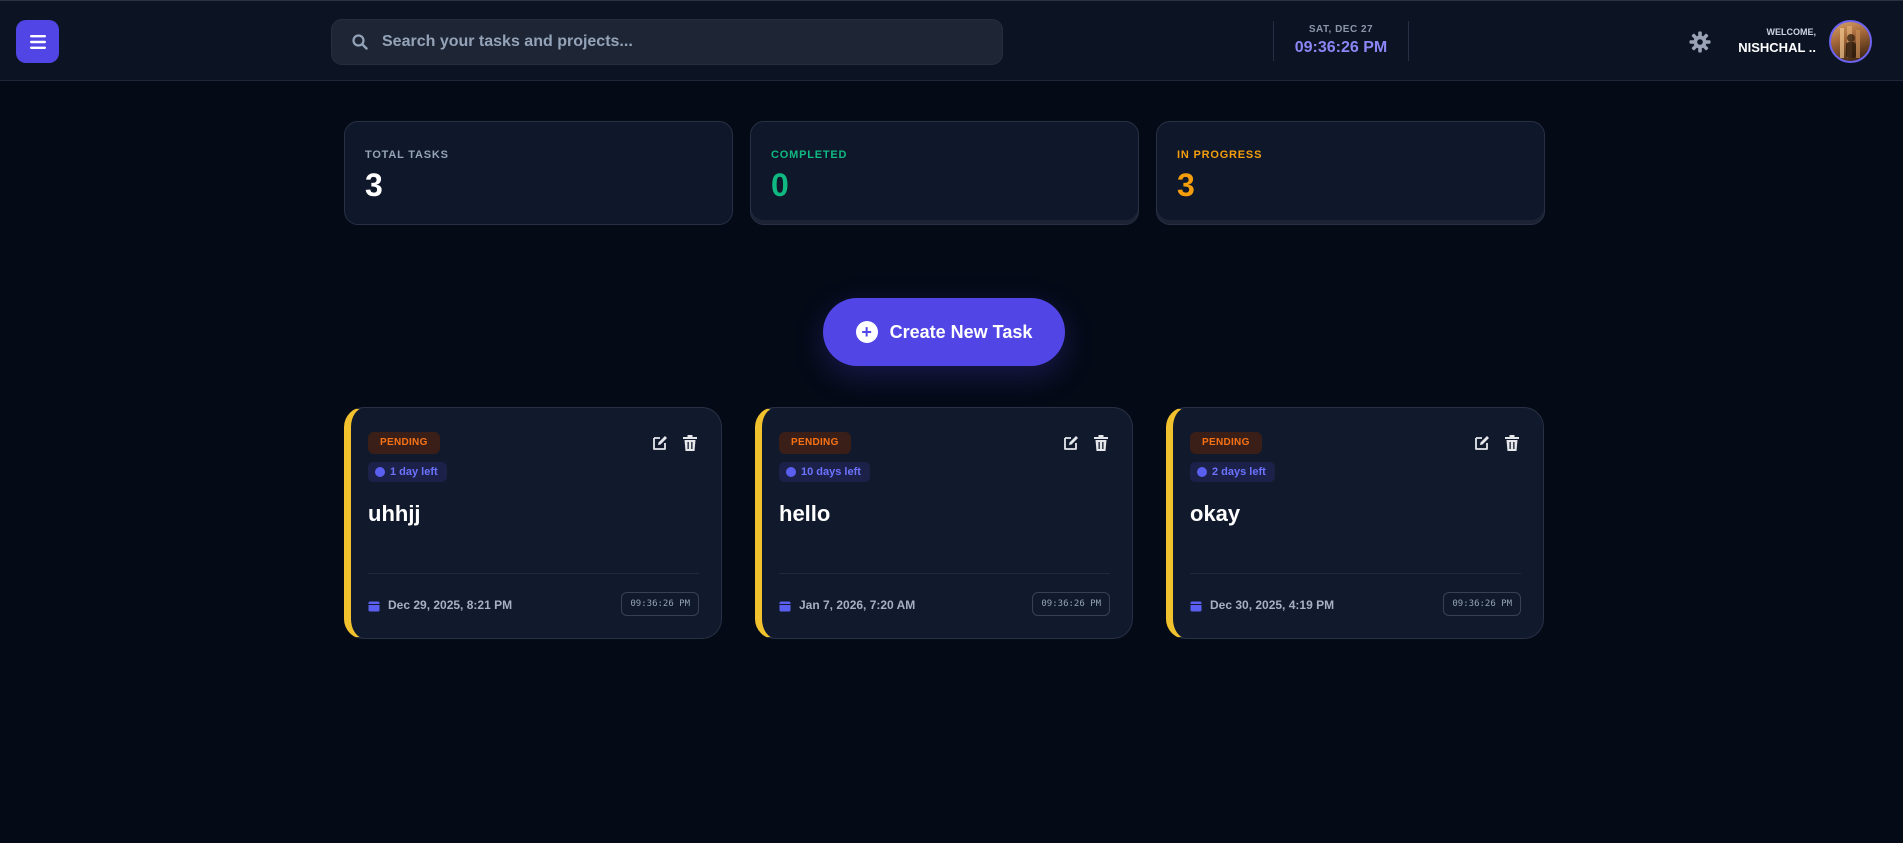 The height and width of the screenshot is (843, 1903). What do you see at coordinates (1239, 472) in the screenshot?
I see `due-text: 2 days left` at bounding box center [1239, 472].